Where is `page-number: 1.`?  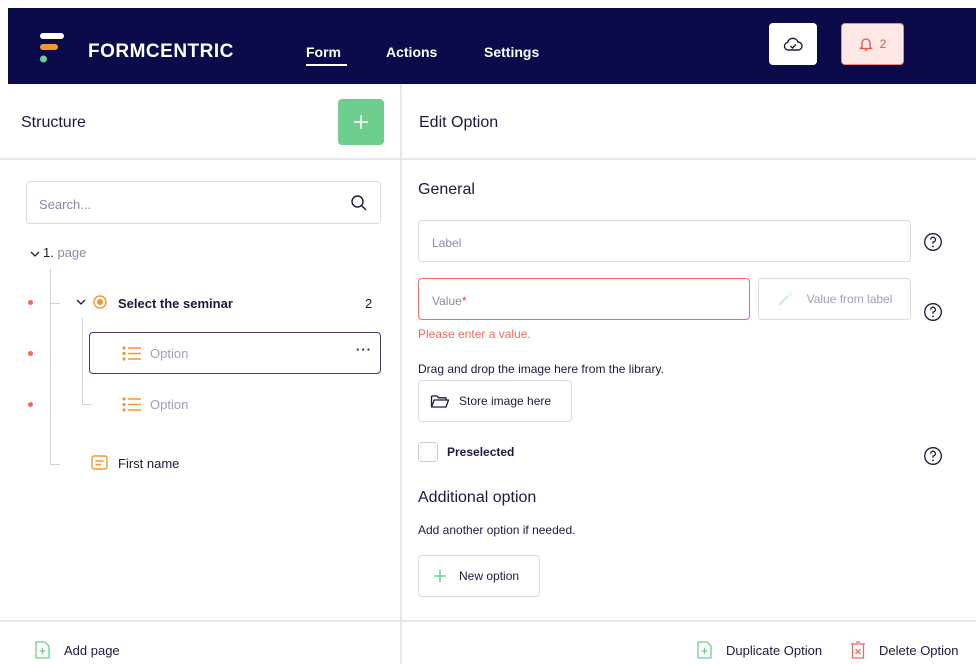 page-number: 1. is located at coordinates (48, 252).